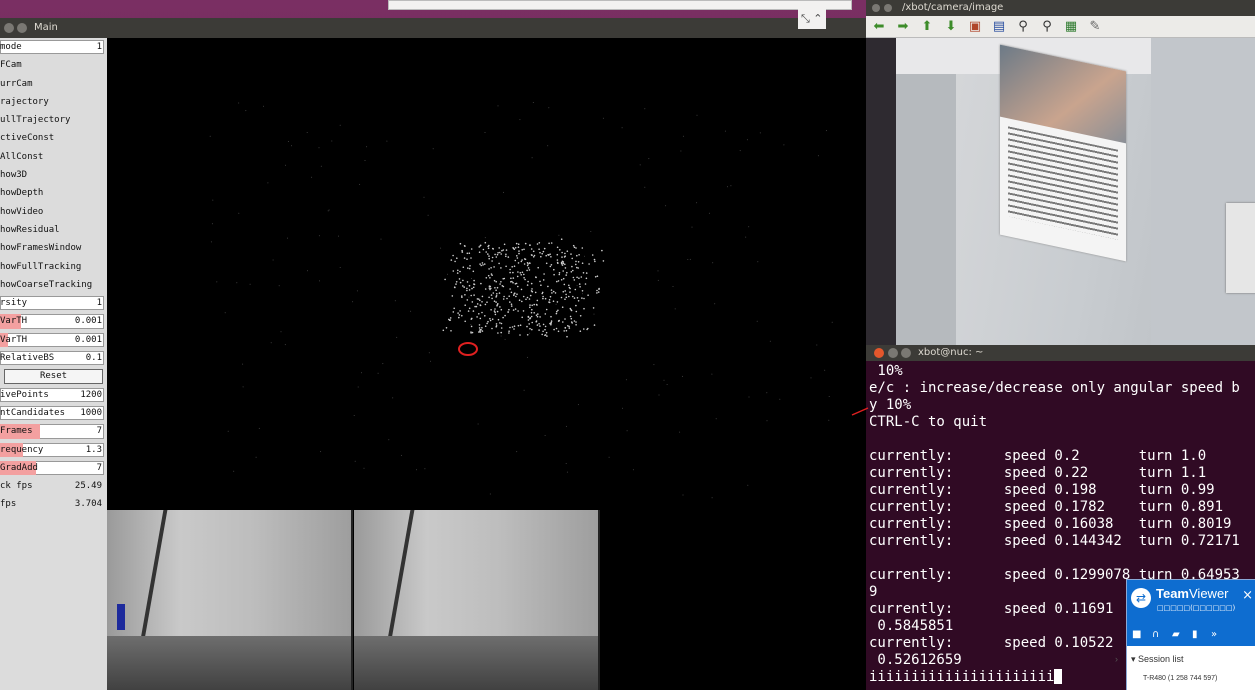  I want to click on panel-row: how3D, so click(53, 175).